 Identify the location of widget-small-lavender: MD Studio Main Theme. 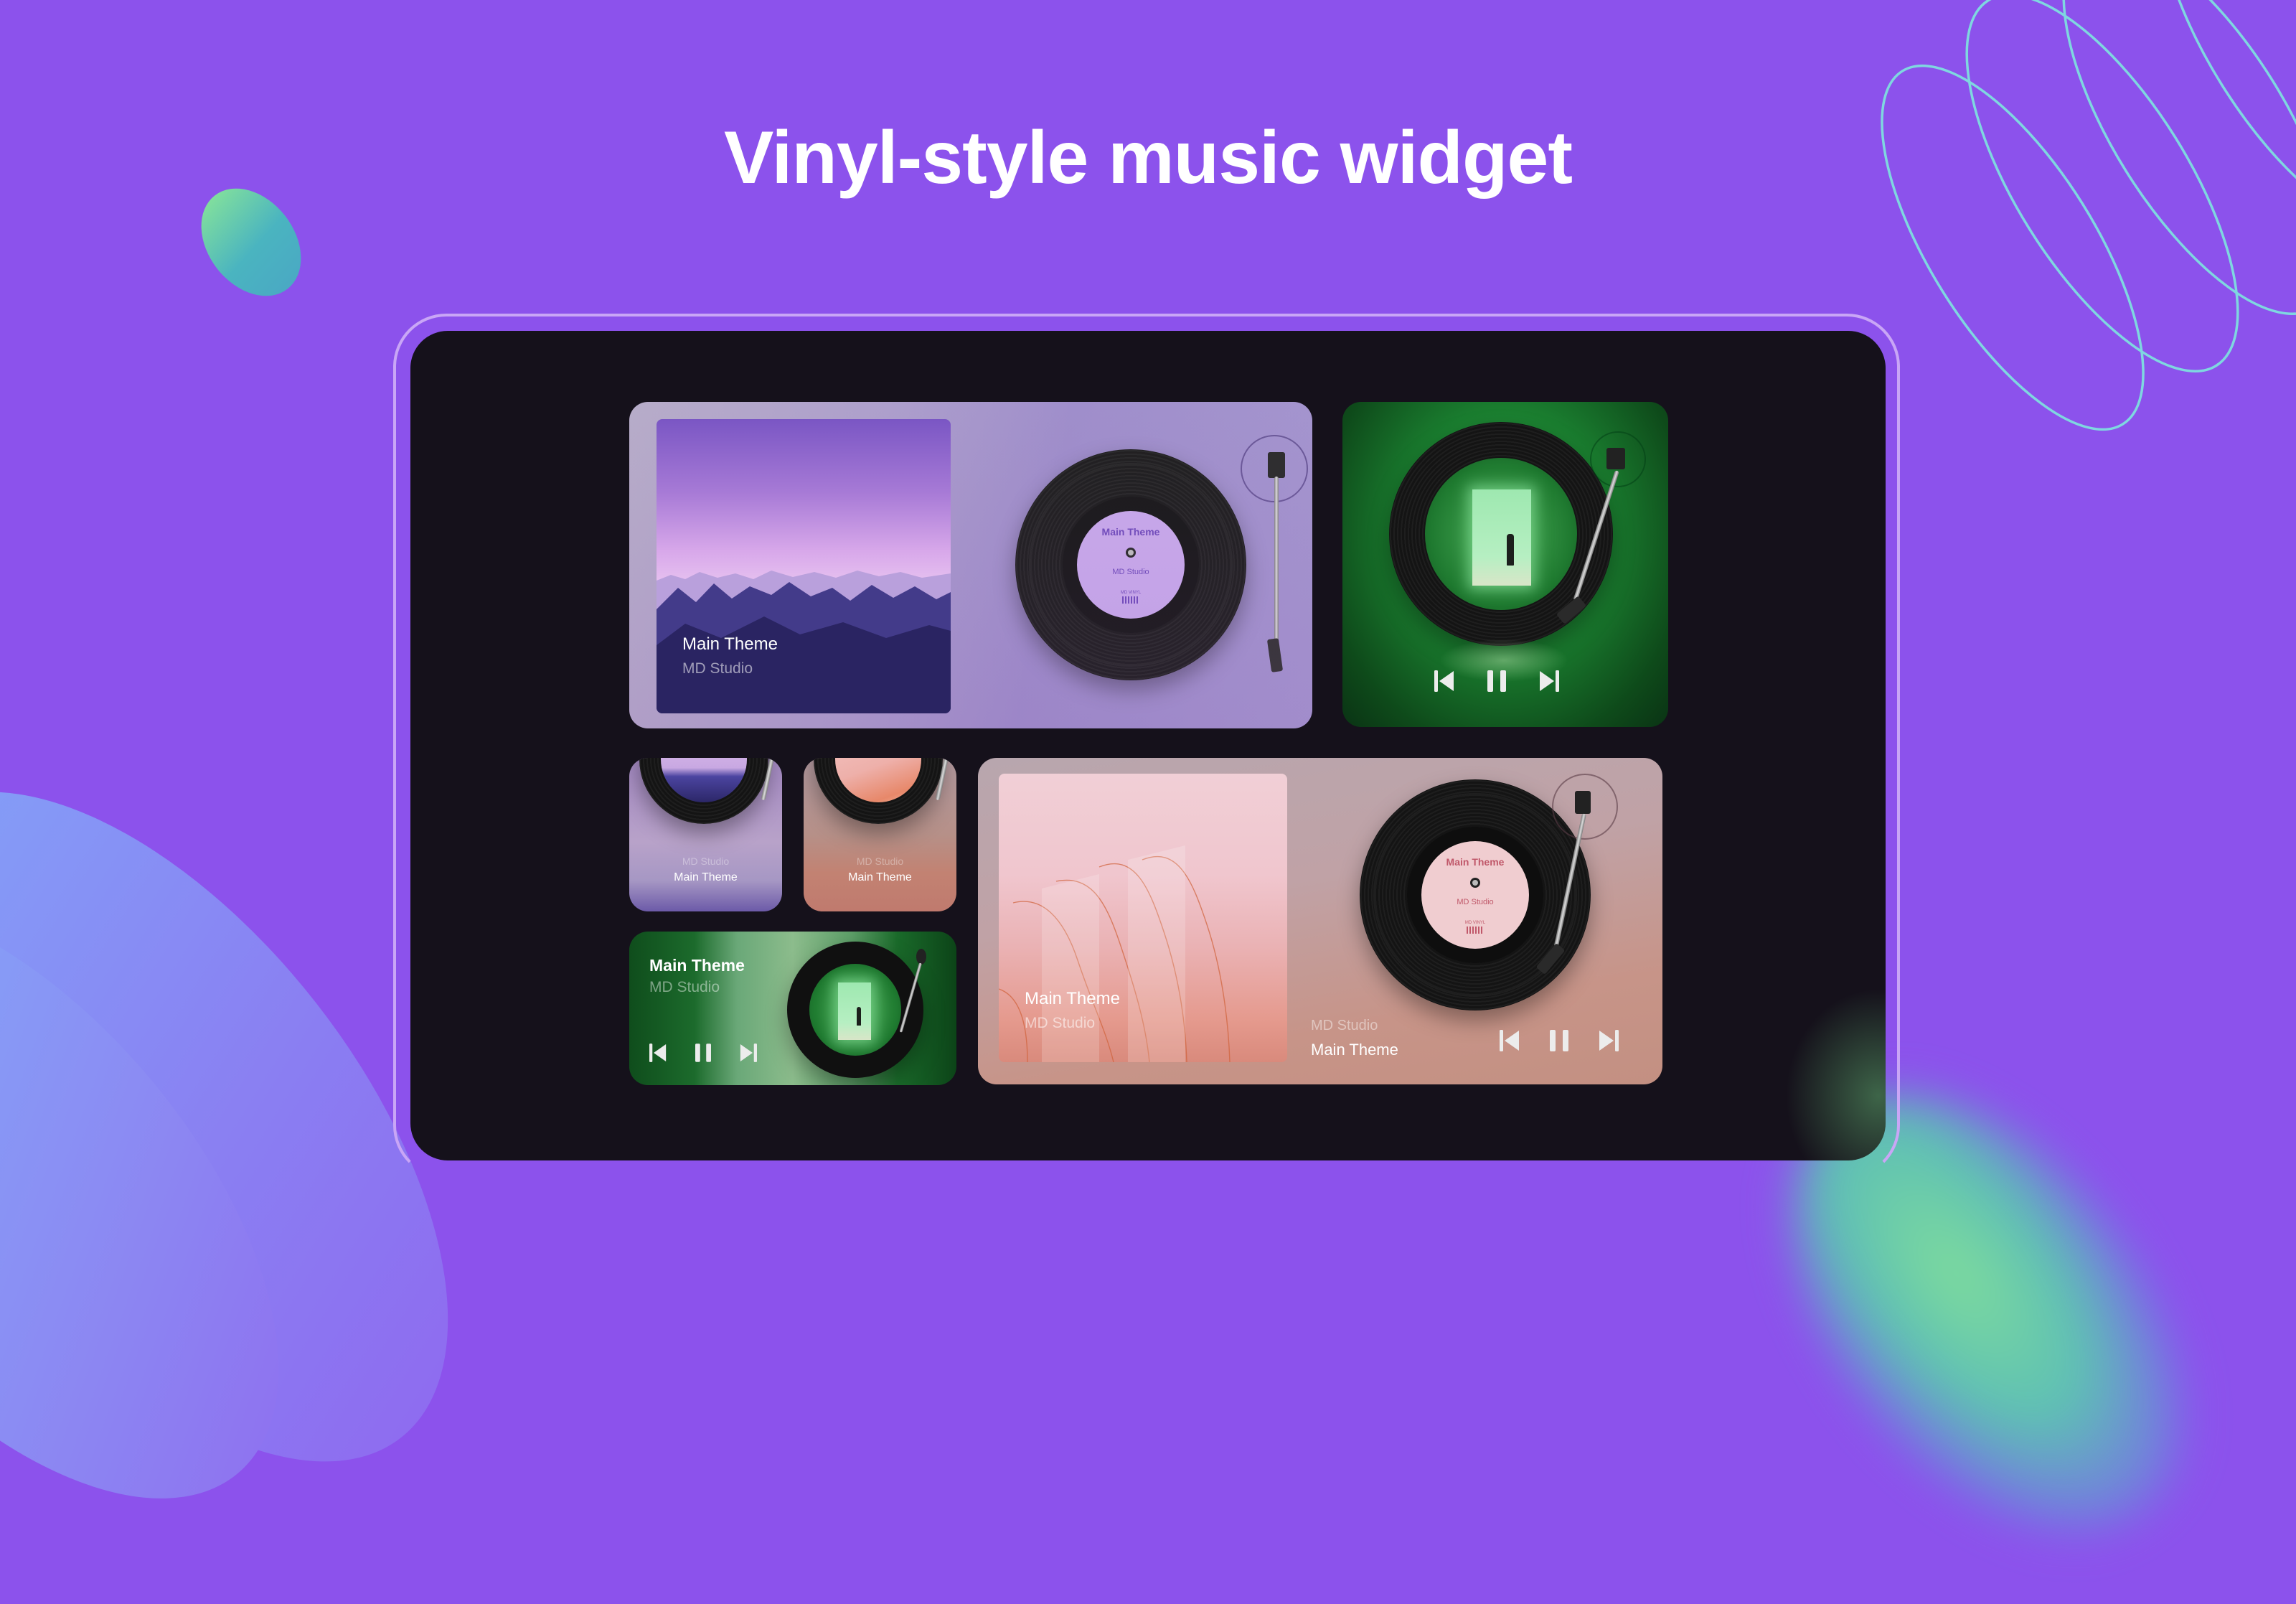
(706, 834).